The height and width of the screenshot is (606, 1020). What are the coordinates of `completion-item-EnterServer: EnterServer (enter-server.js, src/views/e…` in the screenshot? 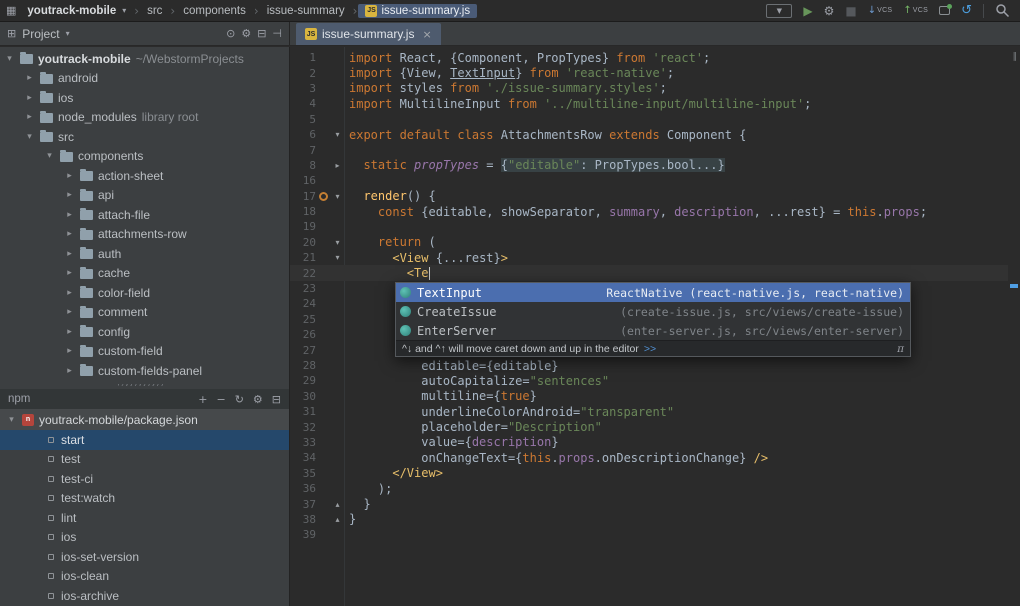 It's located at (653, 330).